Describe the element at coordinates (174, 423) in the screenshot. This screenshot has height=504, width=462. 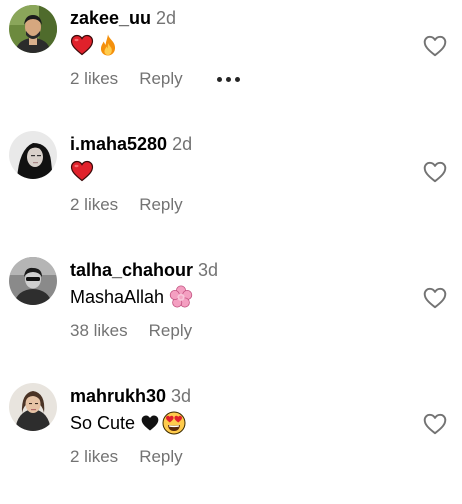
I see `heart-eyes-face-emoji` at that location.